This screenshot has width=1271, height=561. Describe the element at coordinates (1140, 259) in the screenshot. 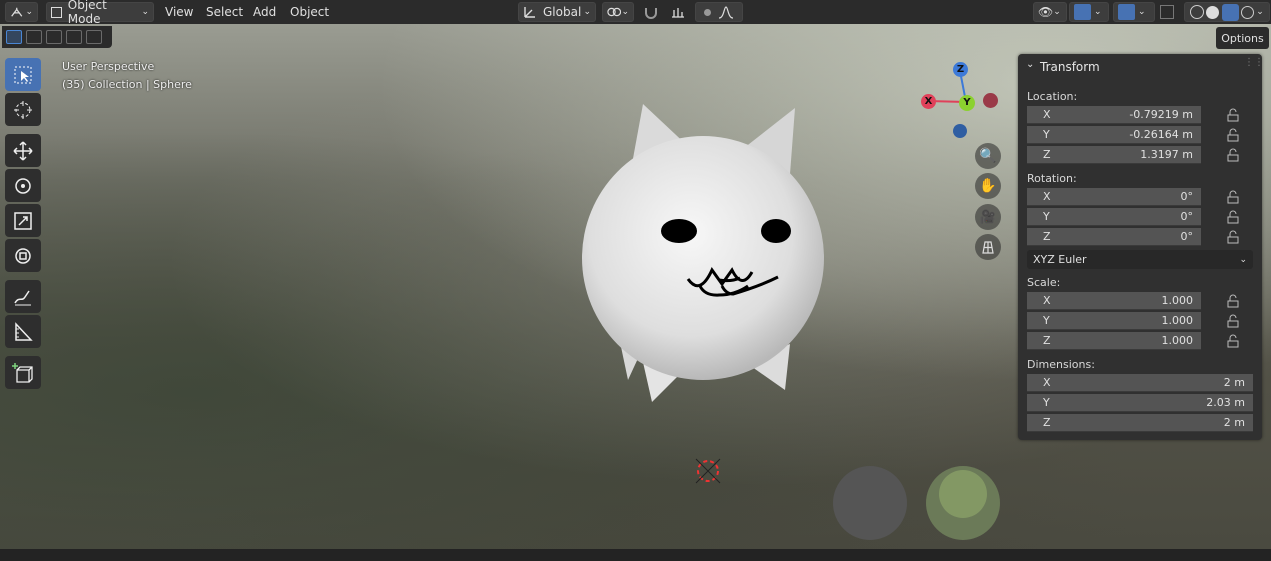

I see `rotation-mode-dropdown: XYZ Euler ⌄` at that location.